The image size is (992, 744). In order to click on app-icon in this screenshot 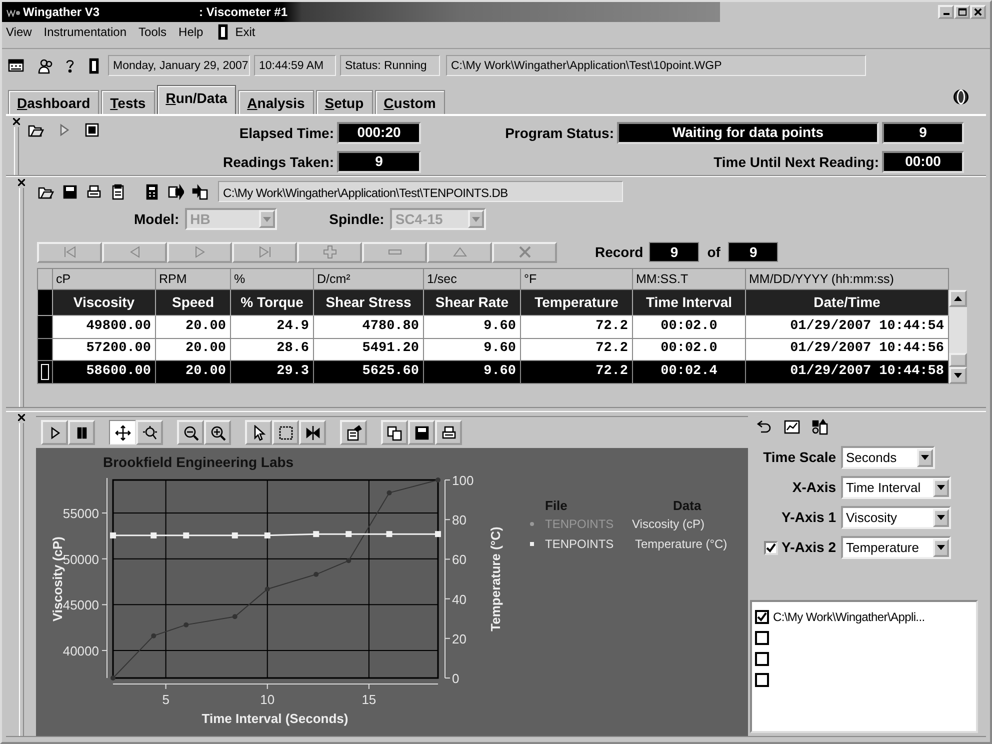, I will do `click(13, 12)`.